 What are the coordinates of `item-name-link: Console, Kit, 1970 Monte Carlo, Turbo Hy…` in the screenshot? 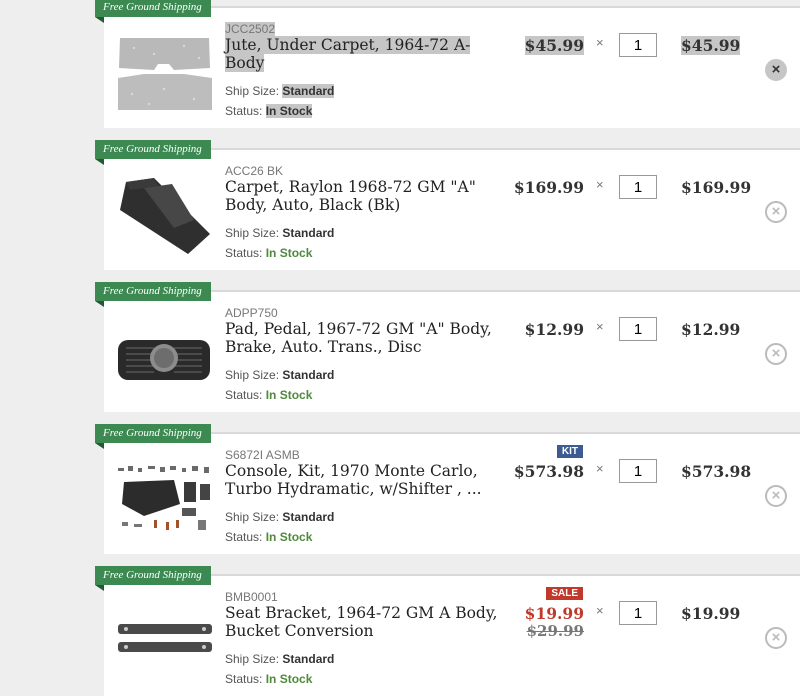 It's located at (362, 480).